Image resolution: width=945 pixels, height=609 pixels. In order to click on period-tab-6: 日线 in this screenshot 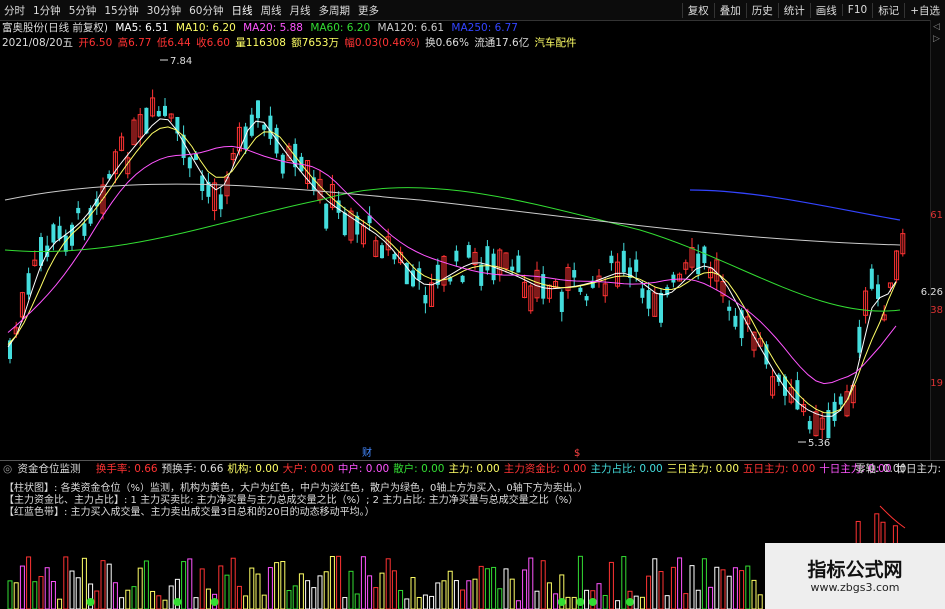, I will do `click(242, 10)`.